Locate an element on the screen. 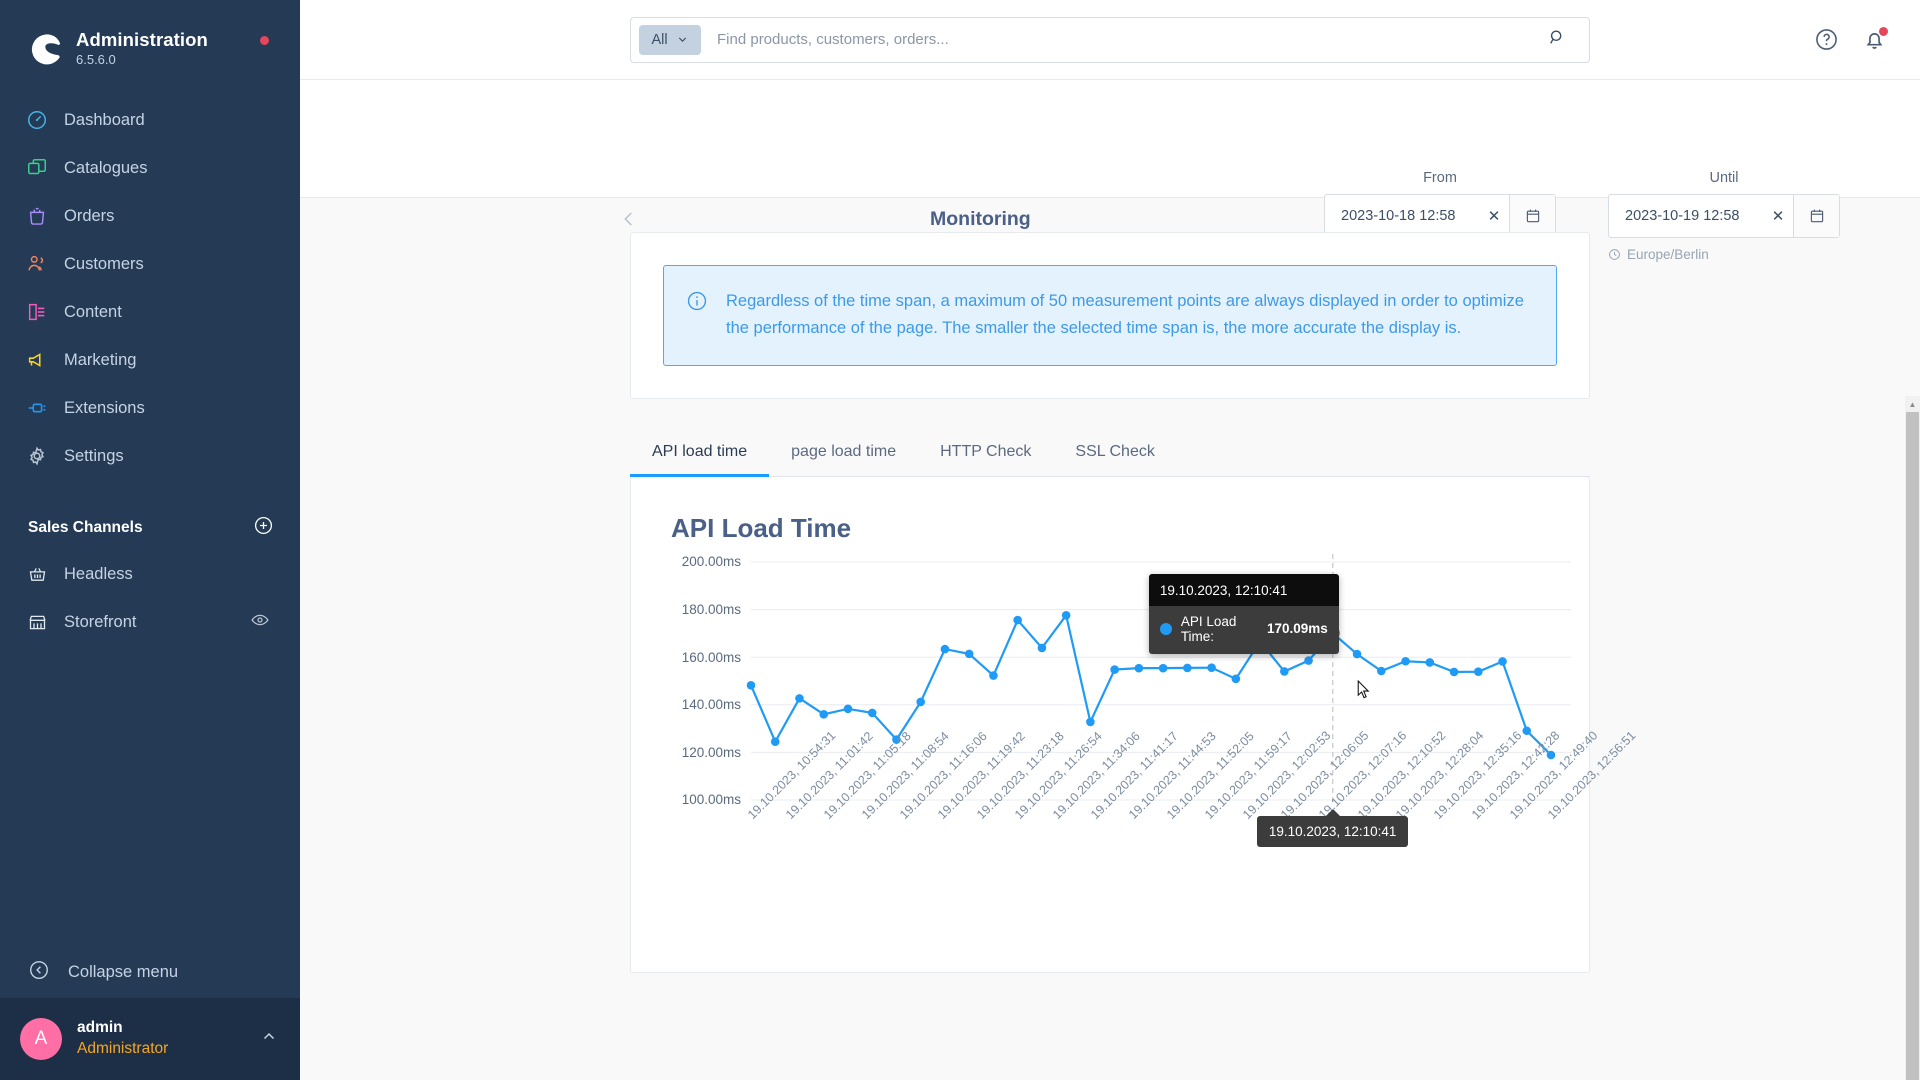  sidebar-item-label: Content is located at coordinates (93, 311).